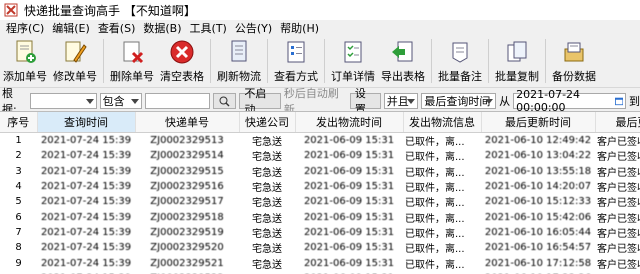  Describe the element at coordinates (267, 122) in the screenshot. I see `column-header-courier: 快递公司` at that location.